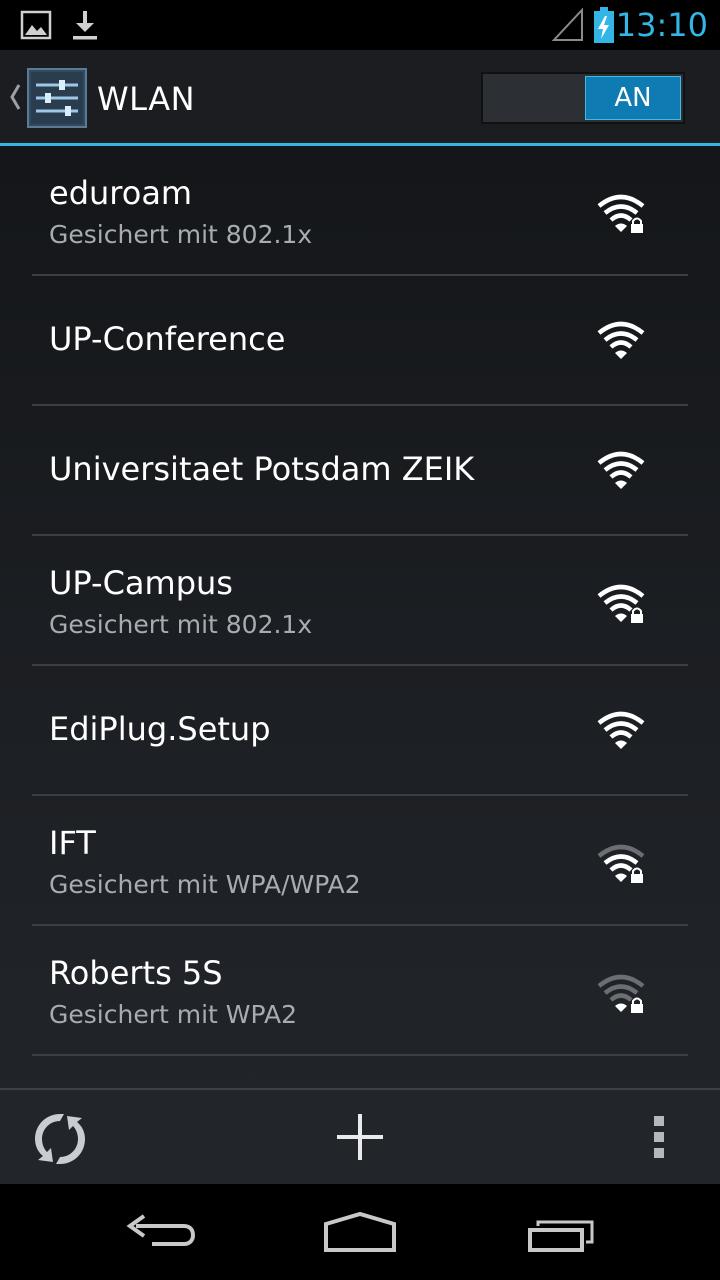 This screenshot has width=720, height=1280. I want to click on network-item: IFT Gesichert mit WPA/WPA2, so click(360, 861).